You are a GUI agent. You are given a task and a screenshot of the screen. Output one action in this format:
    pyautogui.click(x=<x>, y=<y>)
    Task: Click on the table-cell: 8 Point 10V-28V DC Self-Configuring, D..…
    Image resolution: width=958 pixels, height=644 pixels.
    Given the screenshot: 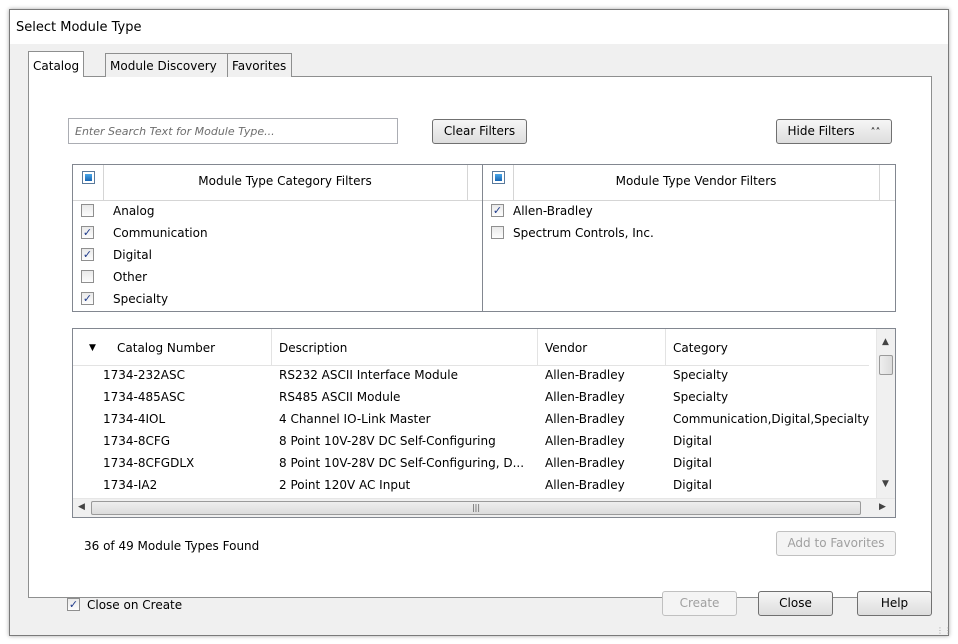 What is the action you would take?
    pyautogui.click(x=402, y=463)
    